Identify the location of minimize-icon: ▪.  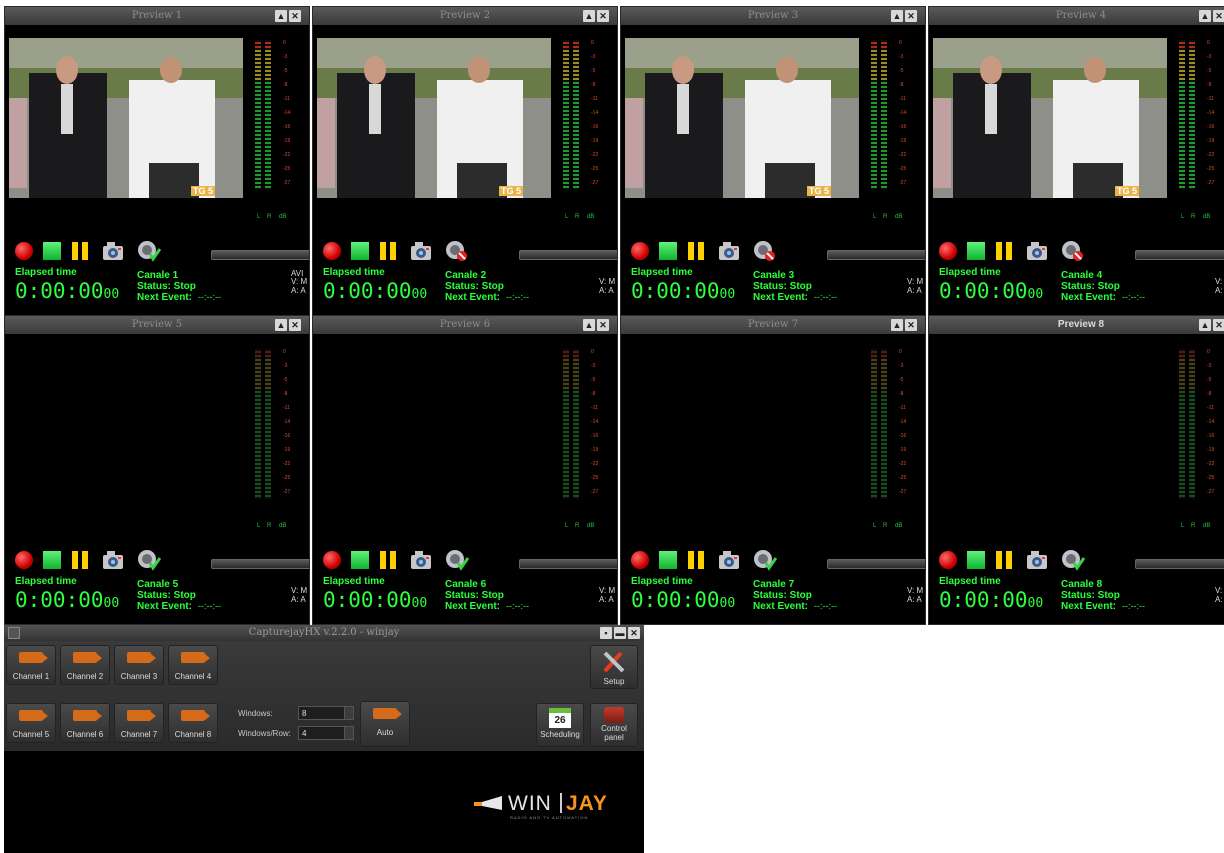
(606, 633).